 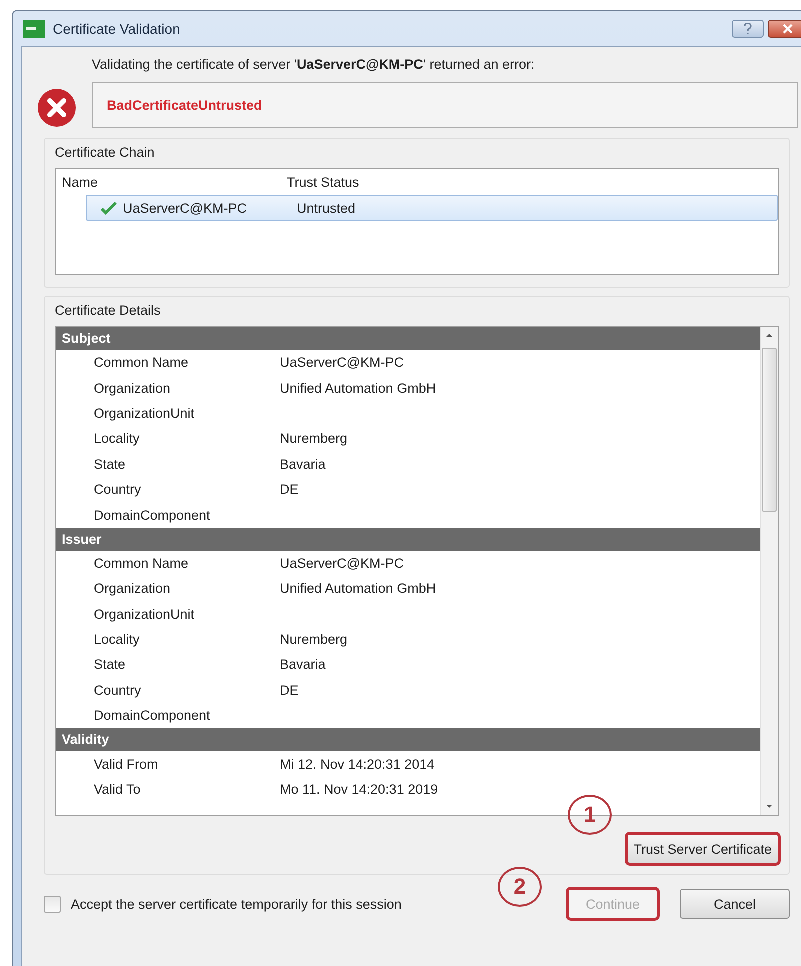 What do you see at coordinates (408, 740) in the screenshot?
I see `section-header: Validity` at bounding box center [408, 740].